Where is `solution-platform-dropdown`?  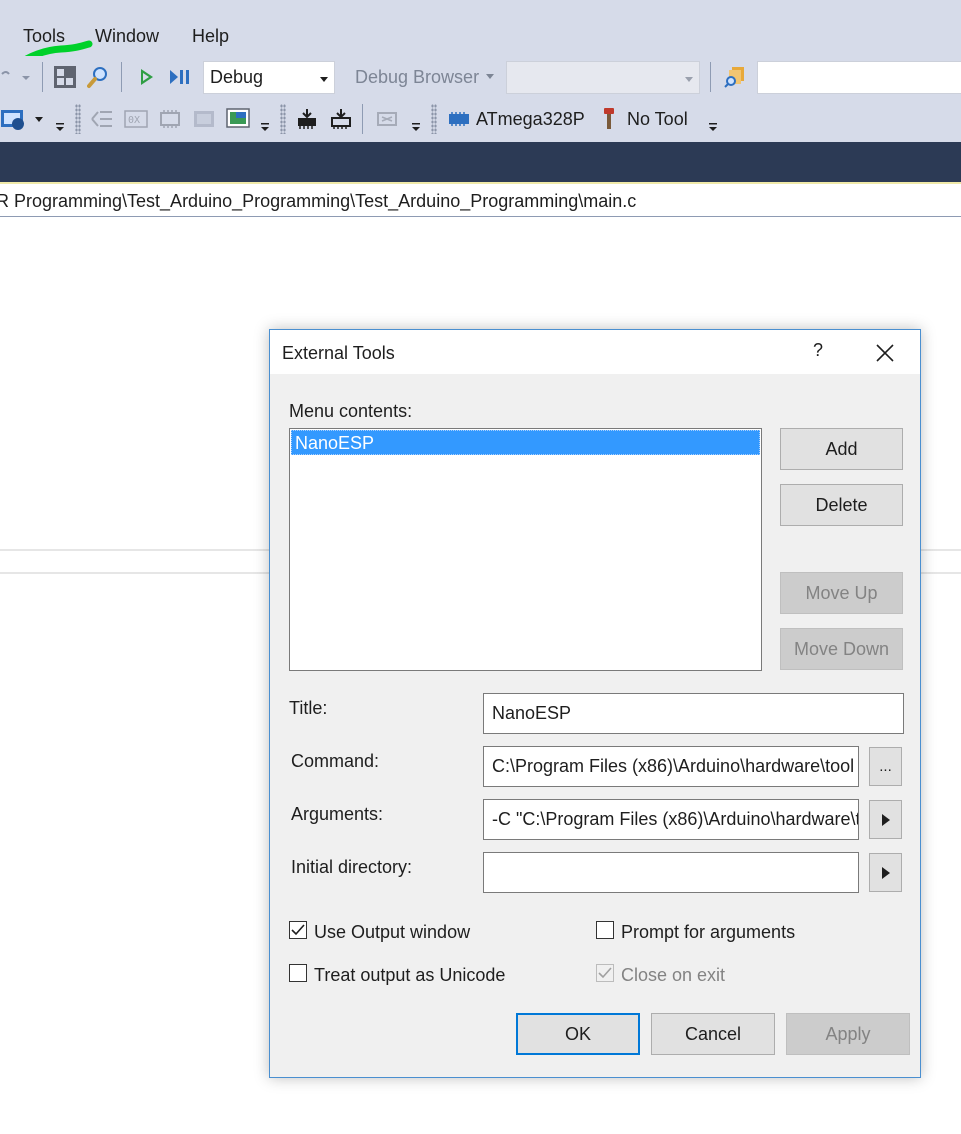
solution-platform-dropdown is located at coordinates (603, 77).